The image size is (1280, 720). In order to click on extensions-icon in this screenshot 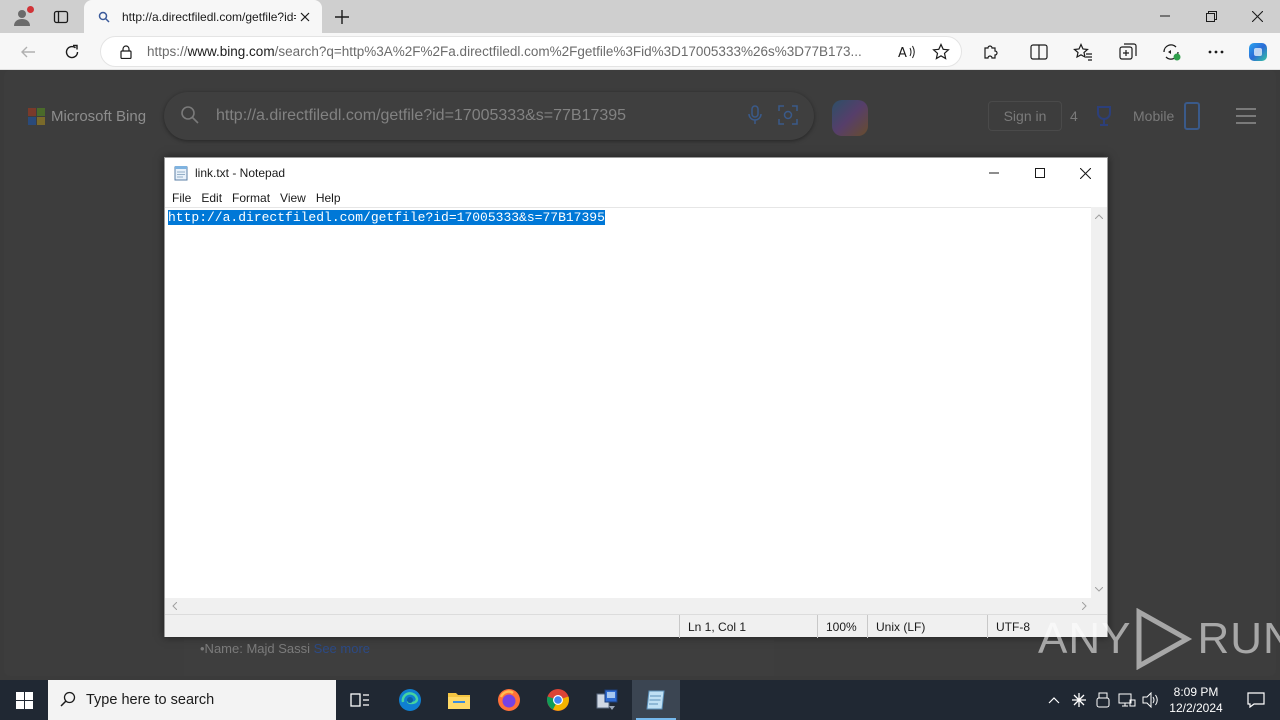, I will do `click(991, 52)`.